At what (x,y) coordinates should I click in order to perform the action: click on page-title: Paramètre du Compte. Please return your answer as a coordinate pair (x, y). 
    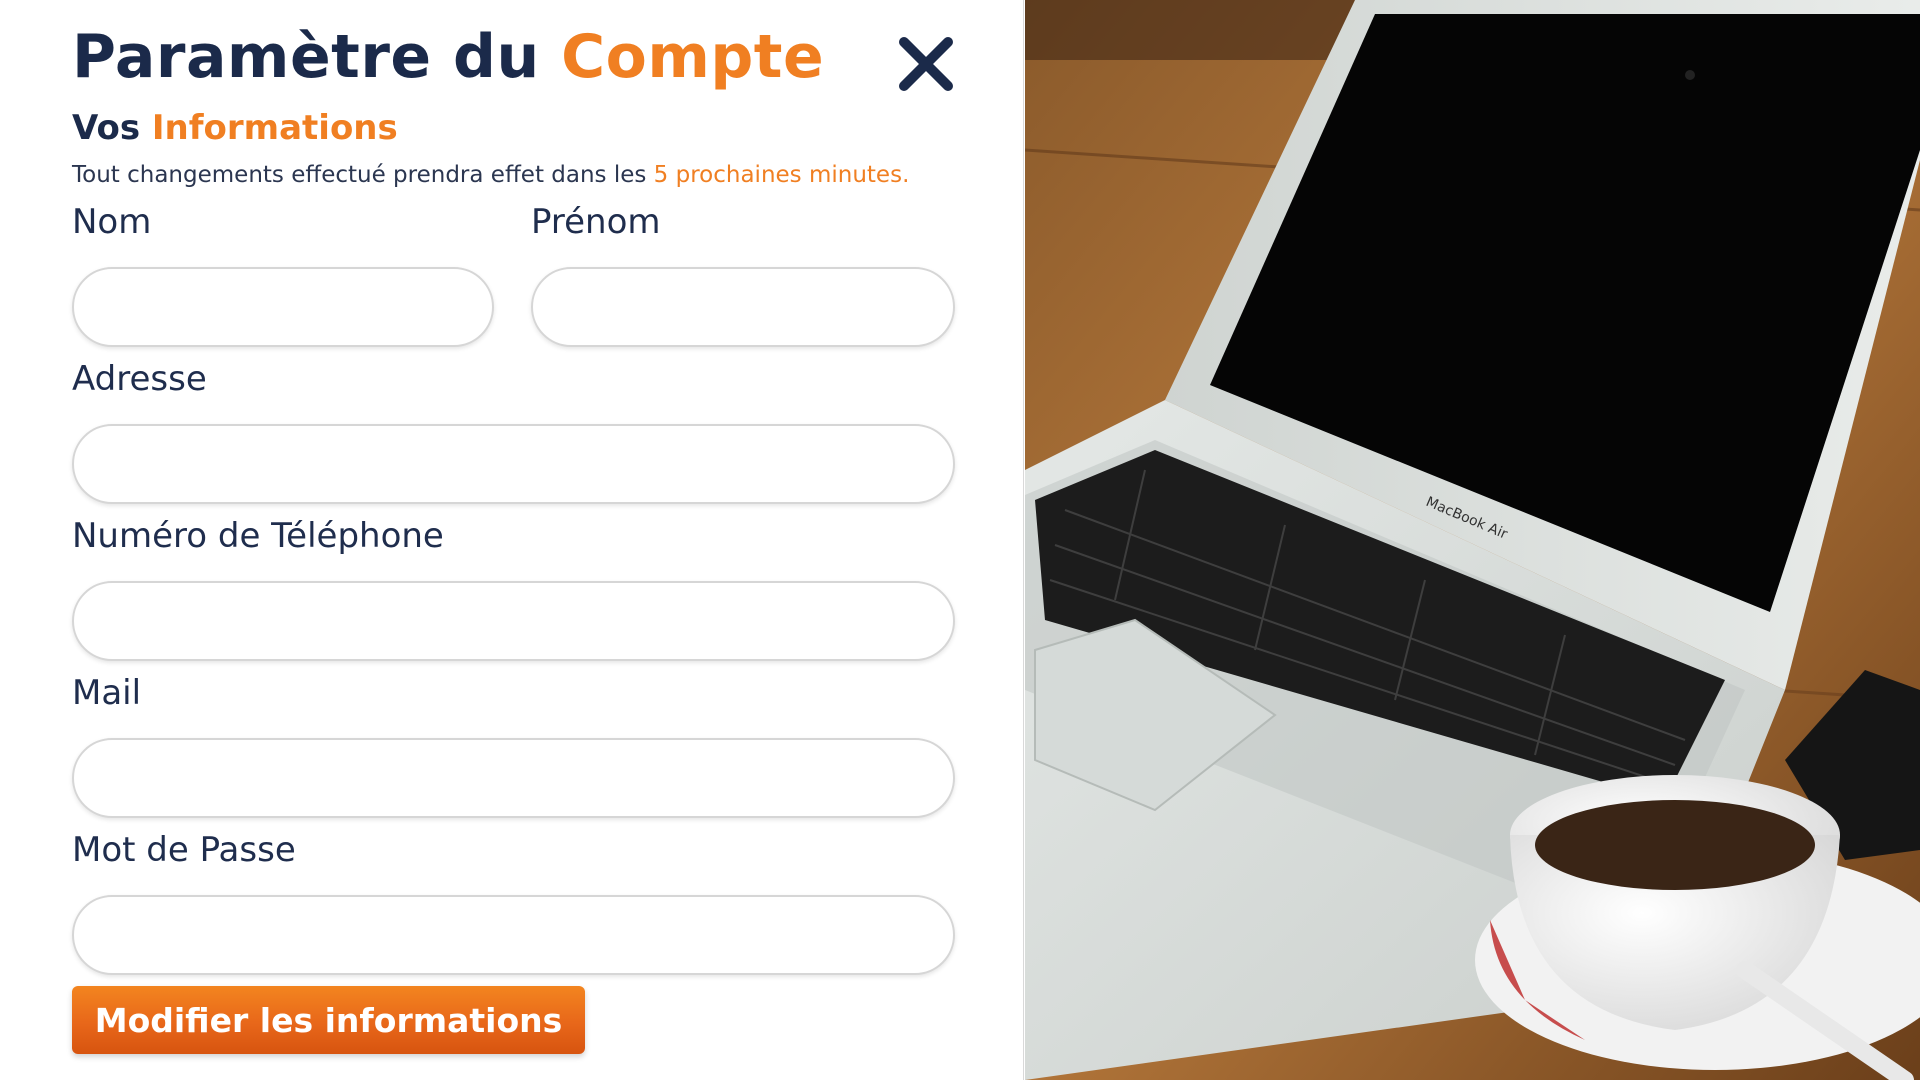
    Looking at the image, I should click on (448, 57).